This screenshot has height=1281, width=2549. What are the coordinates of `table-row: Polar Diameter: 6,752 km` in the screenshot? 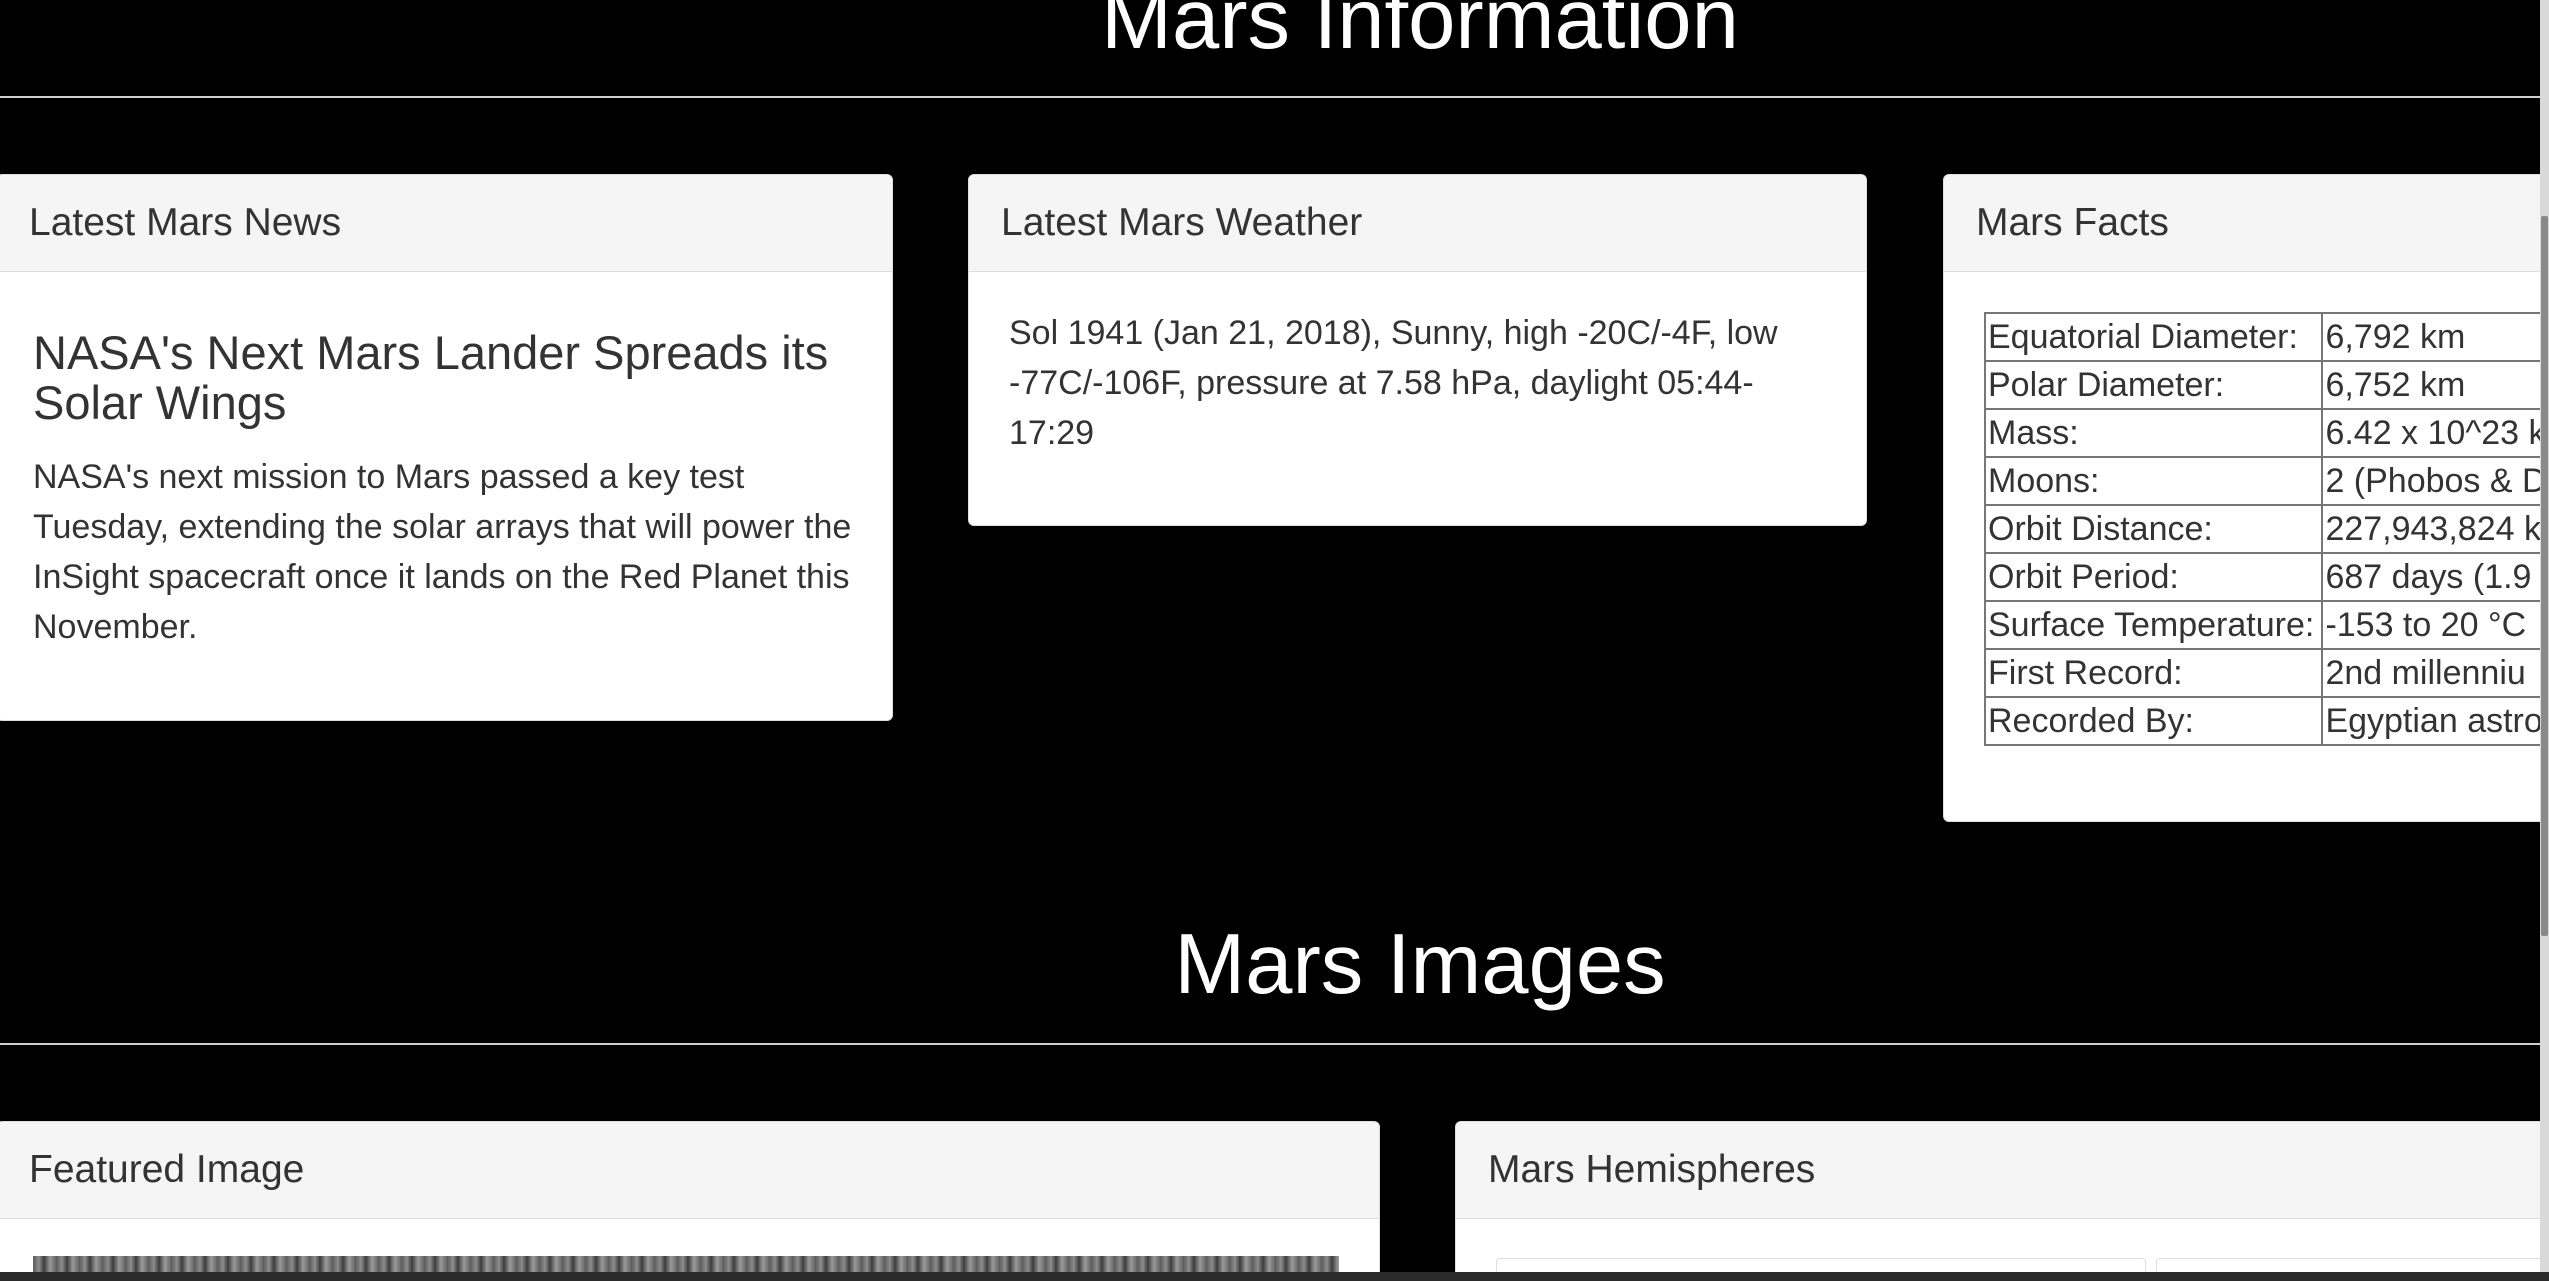 It's located at (2261, 385).